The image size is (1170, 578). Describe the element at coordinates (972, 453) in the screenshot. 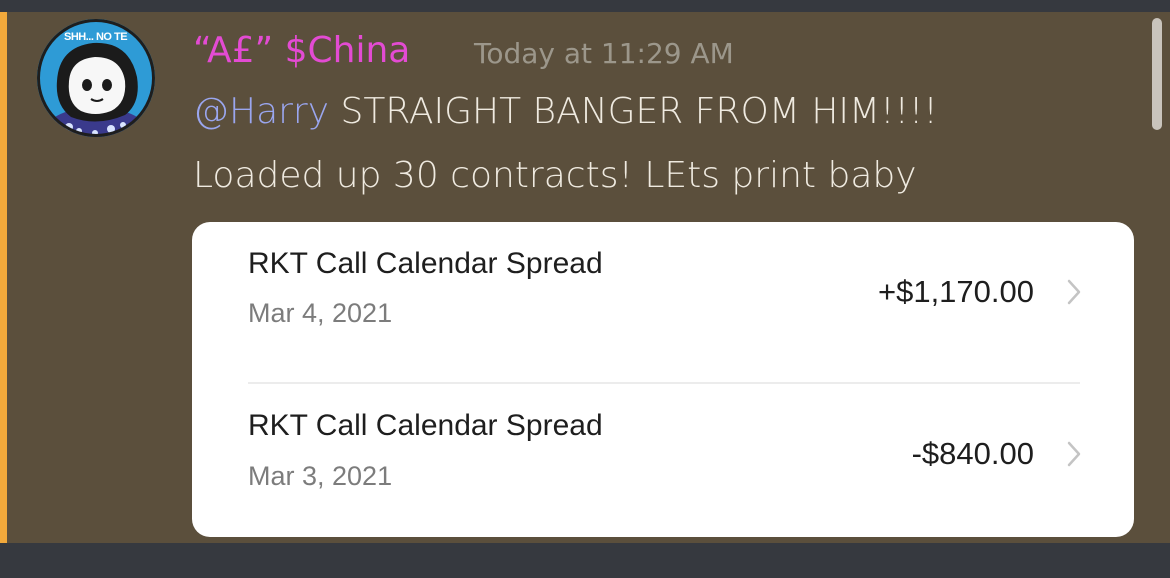

I see `trade-amount: -$840.00` at that location.